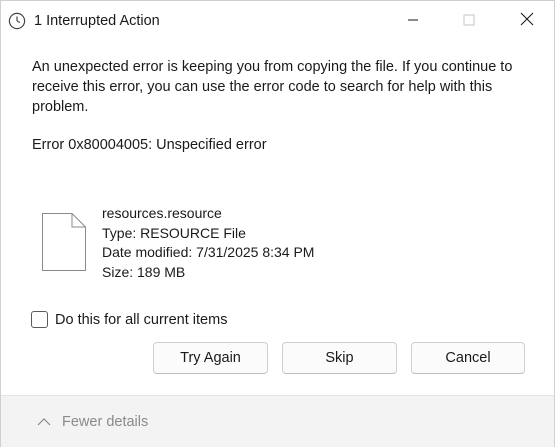 The height and width of the screenshot is (447, 555). I want to click on file-type: Type: RESOURCE File, so click(174, 232).